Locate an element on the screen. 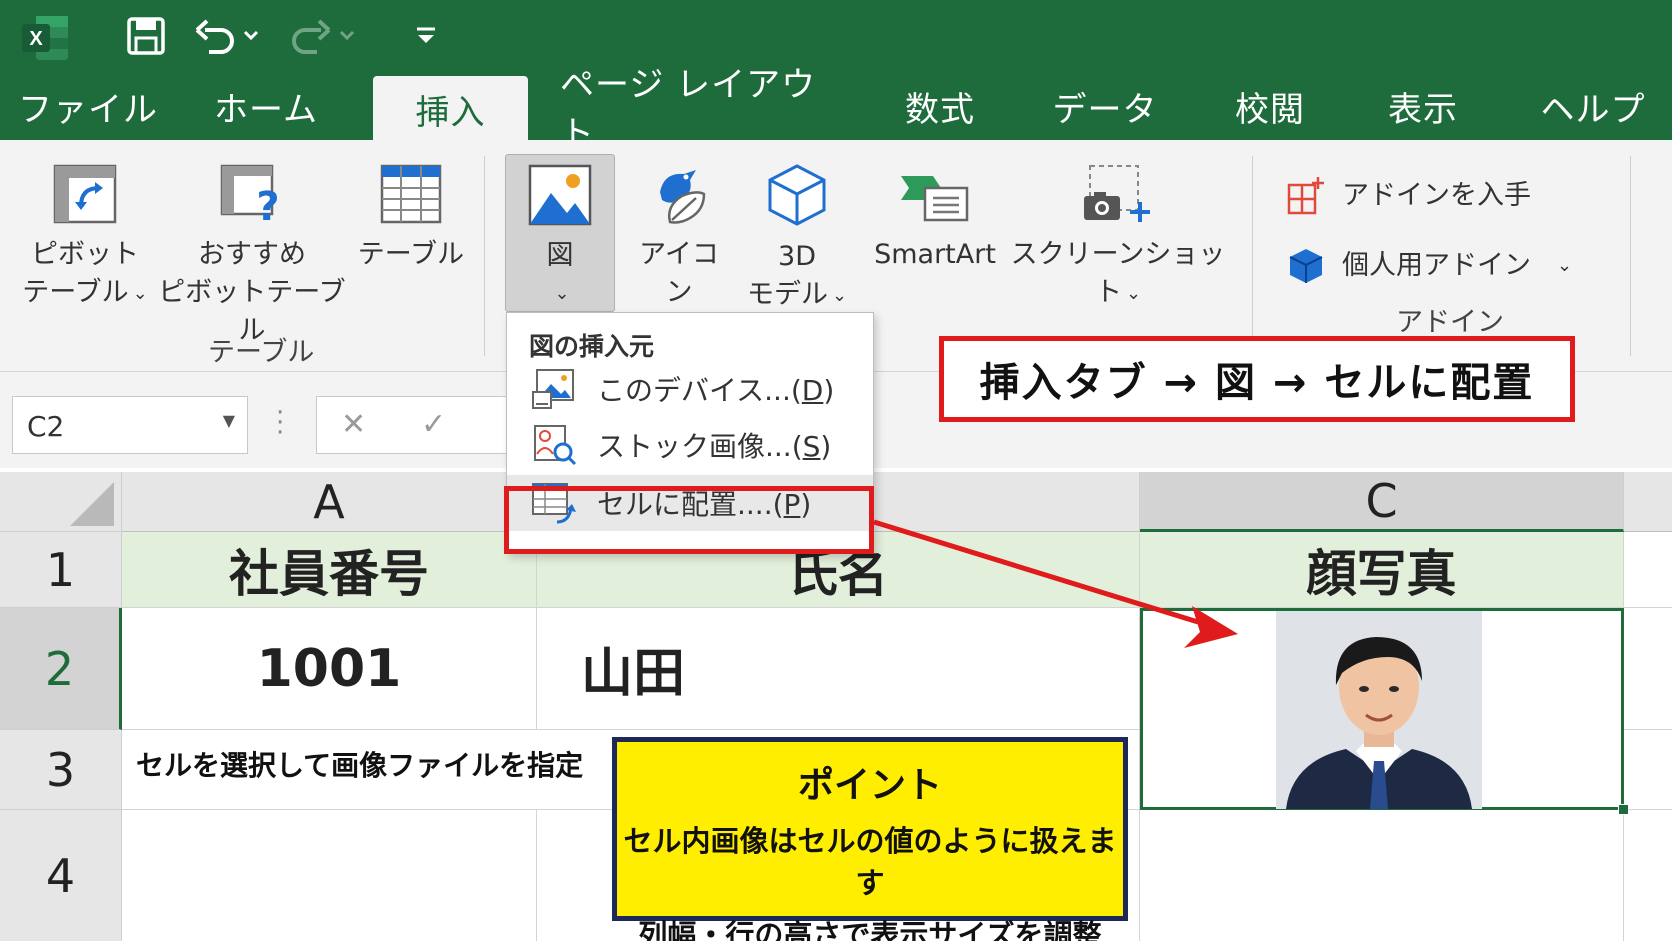 Image resolution: width=1672 pixels, height=941 pixels. point-line-2: 列幅・行の高さで表示サイズを調整 is located at coordinates (870, 929).